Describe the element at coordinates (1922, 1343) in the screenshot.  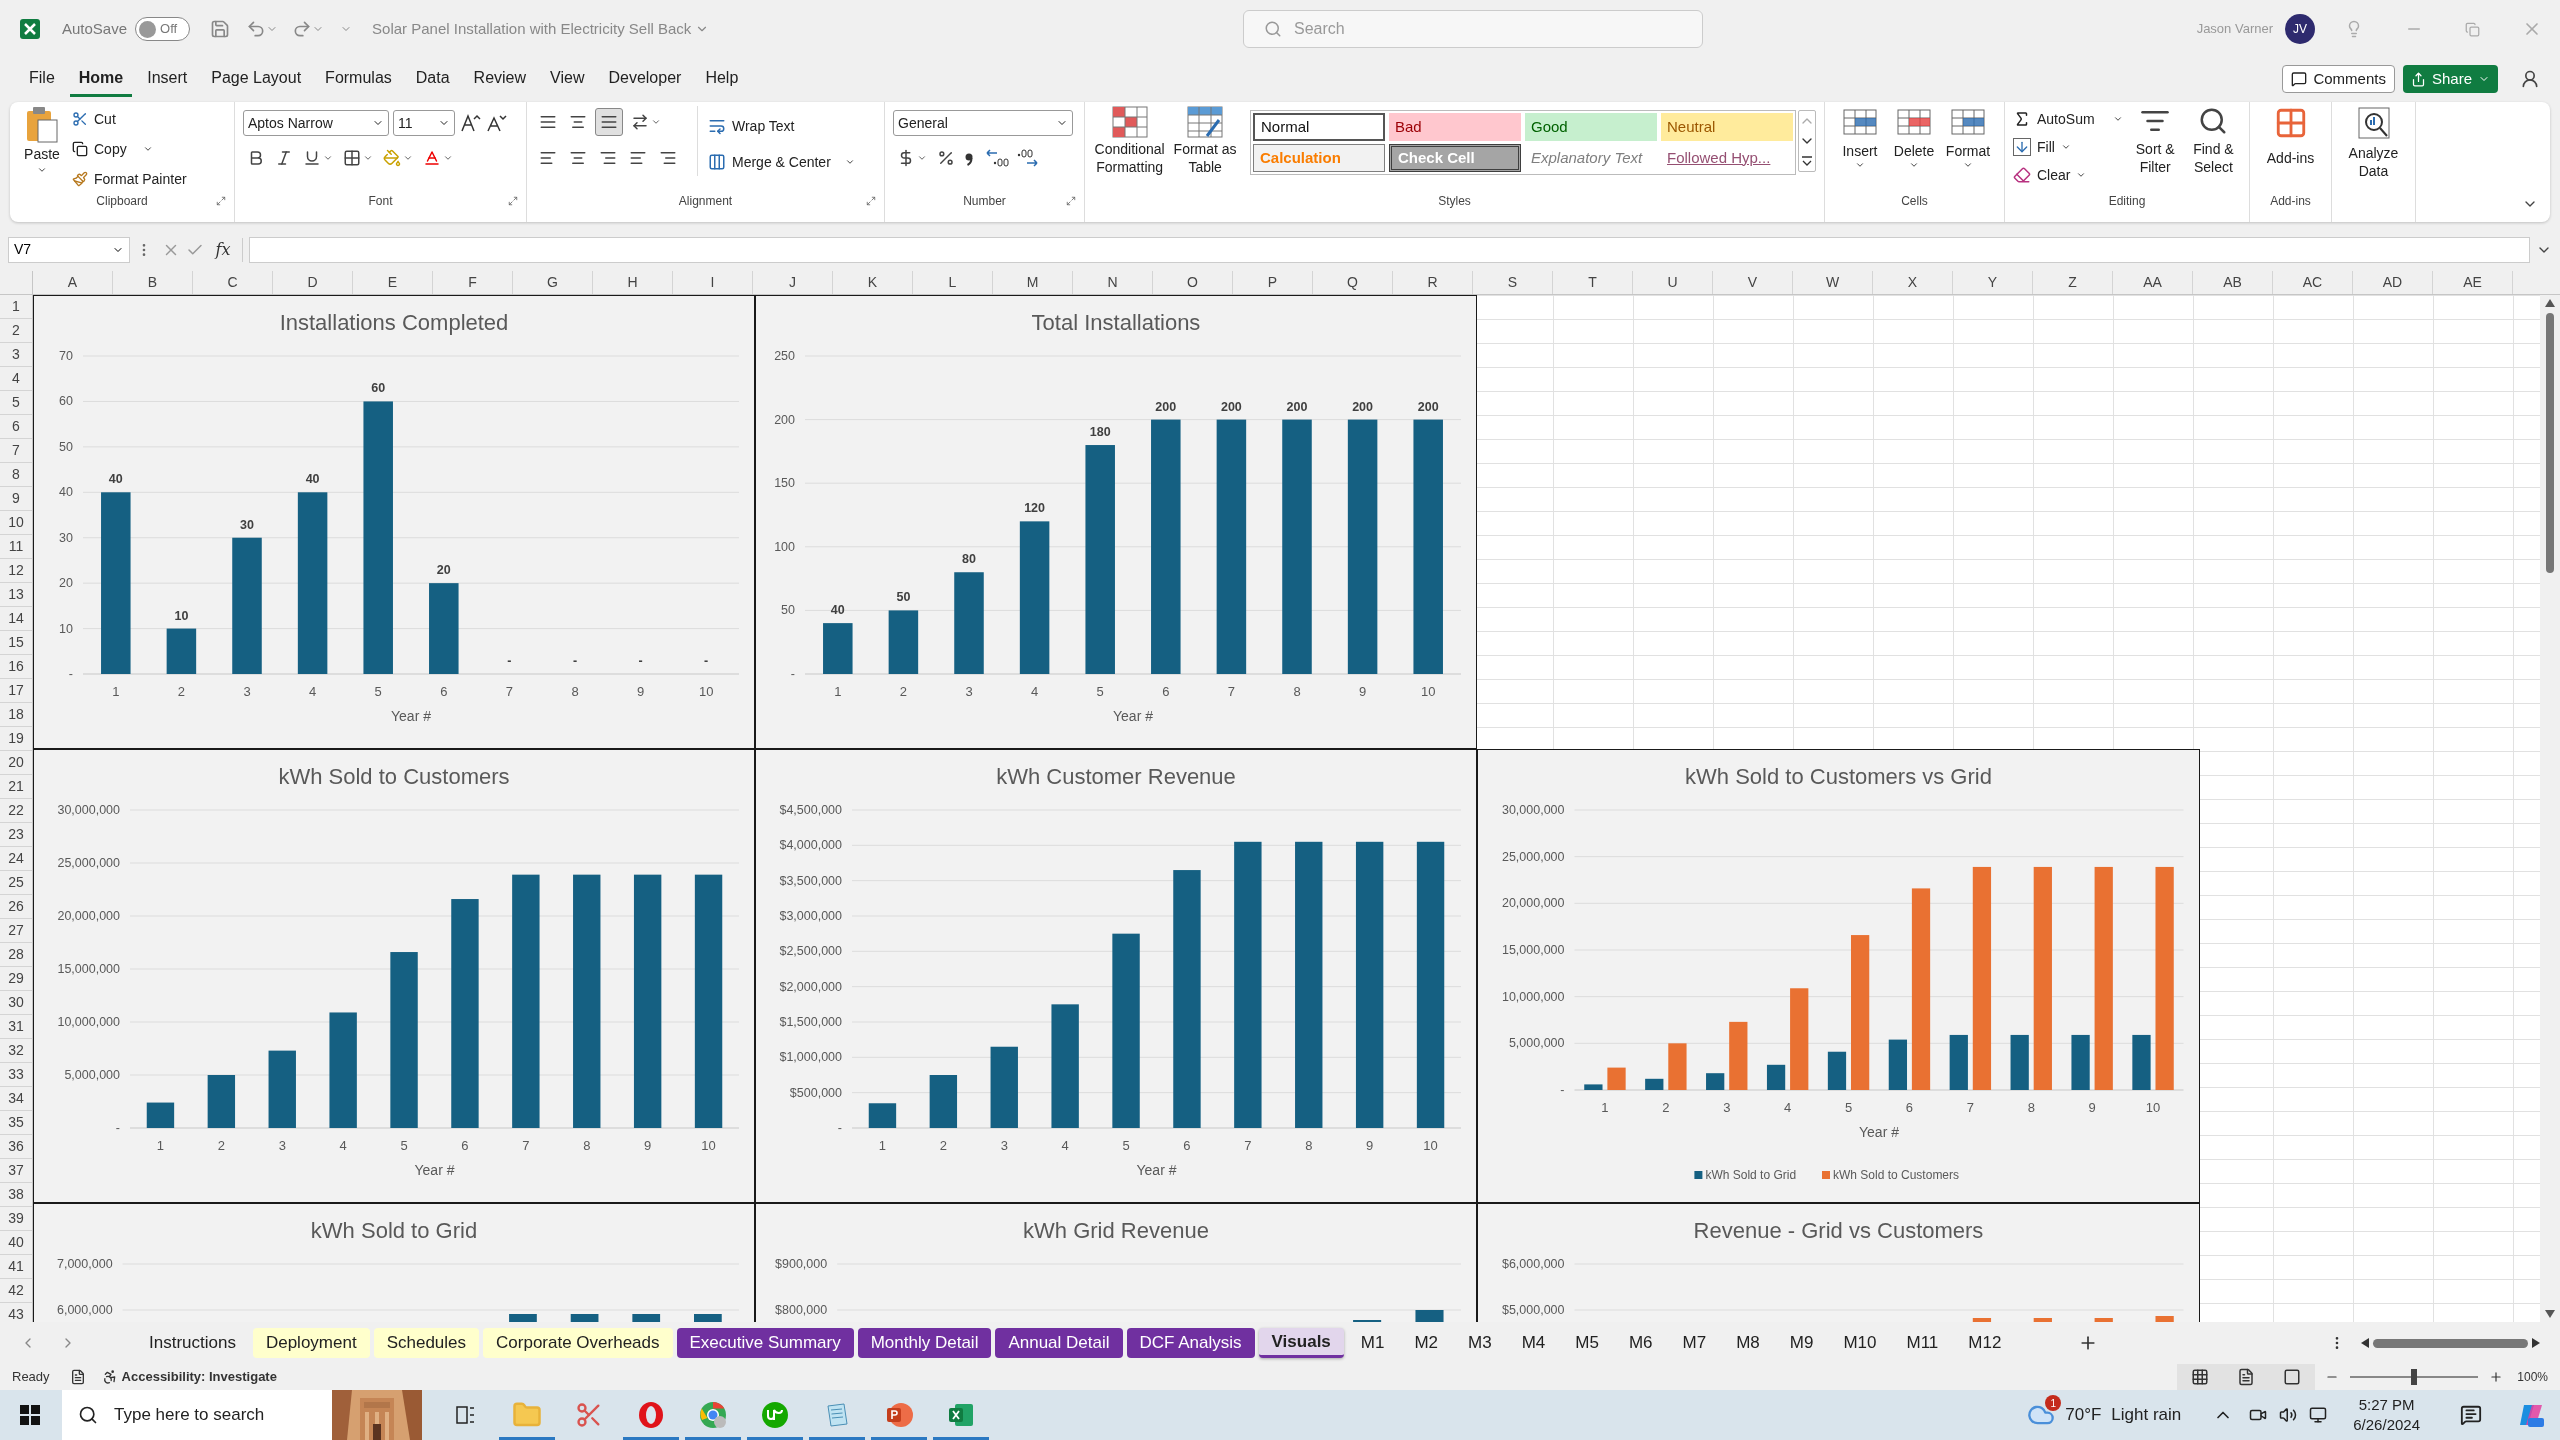
I see `sheet-tab: M11` at that location.